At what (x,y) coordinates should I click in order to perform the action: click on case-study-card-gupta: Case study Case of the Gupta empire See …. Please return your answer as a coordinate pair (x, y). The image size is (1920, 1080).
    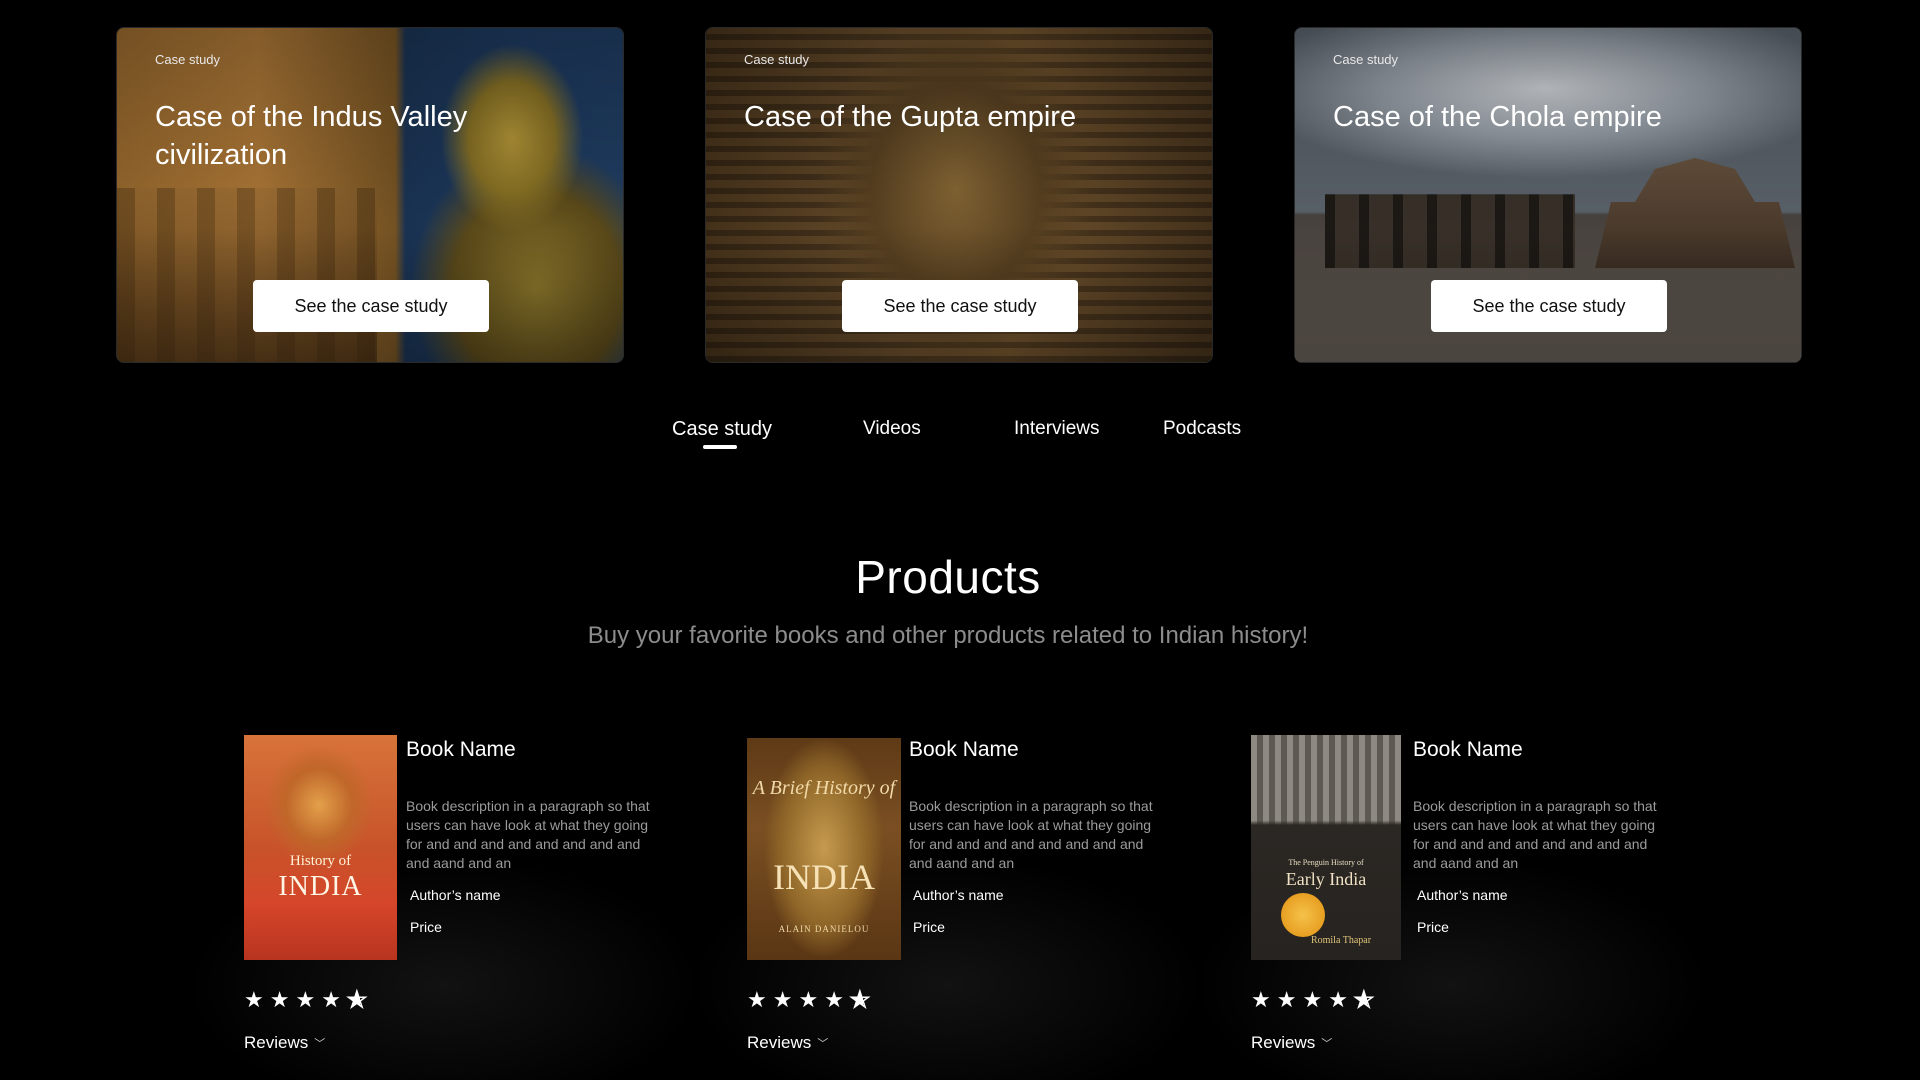
    Looking at the image, I should click on (959, 195).